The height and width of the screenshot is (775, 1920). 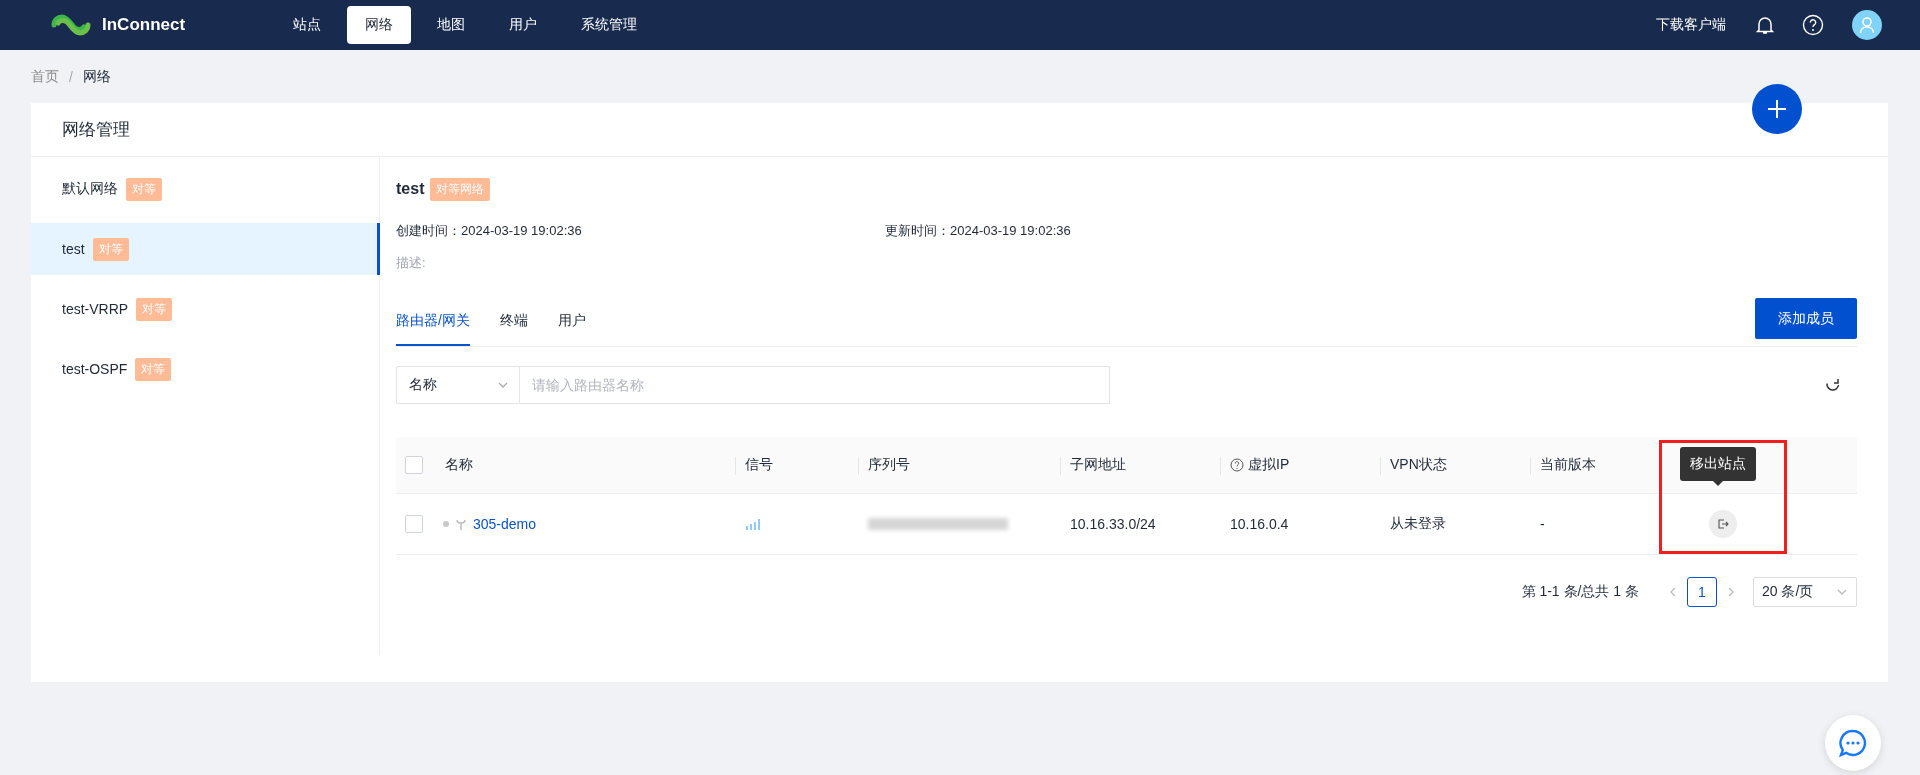 What do you see at coordinates (414, 465) in the screenshot?
I see `select-all-checkbox` at bounding box center [414, 465].